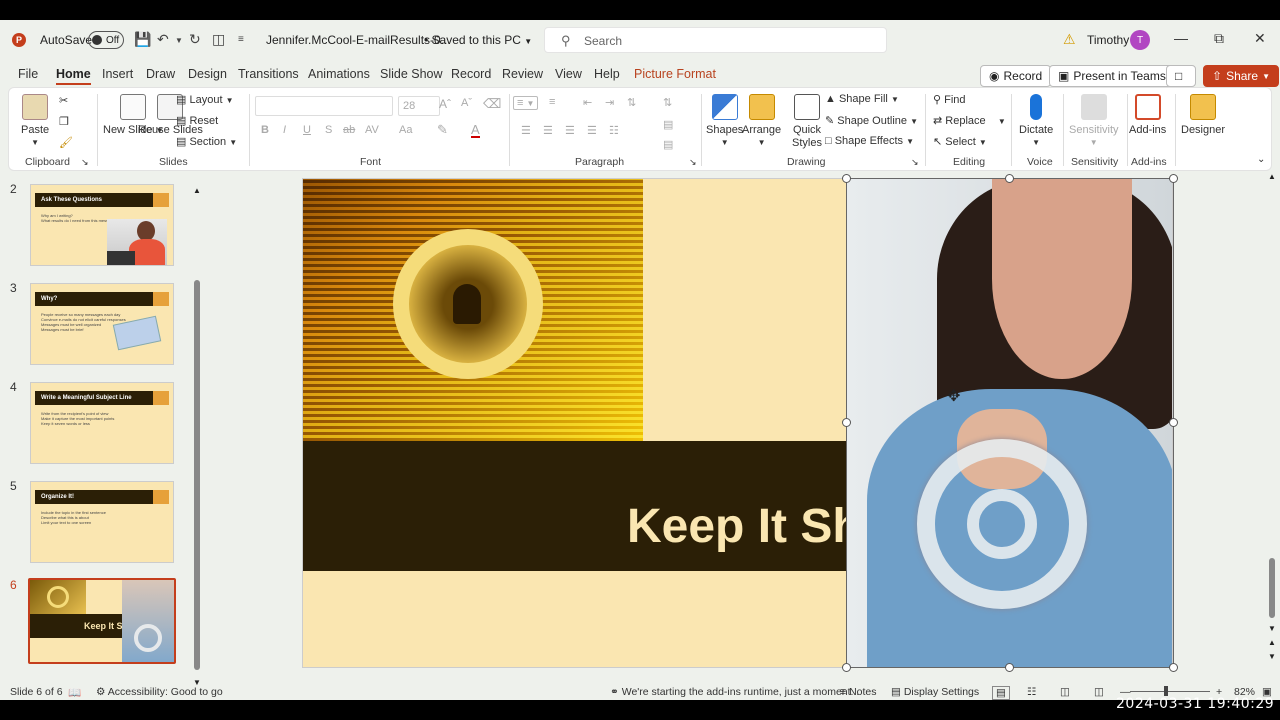 The height and width of the screenshot is (720, 1280). Describe the element at coordinates (675, 74) in the screenshot. I see `tab-picture-format: Picture Format` at that location.